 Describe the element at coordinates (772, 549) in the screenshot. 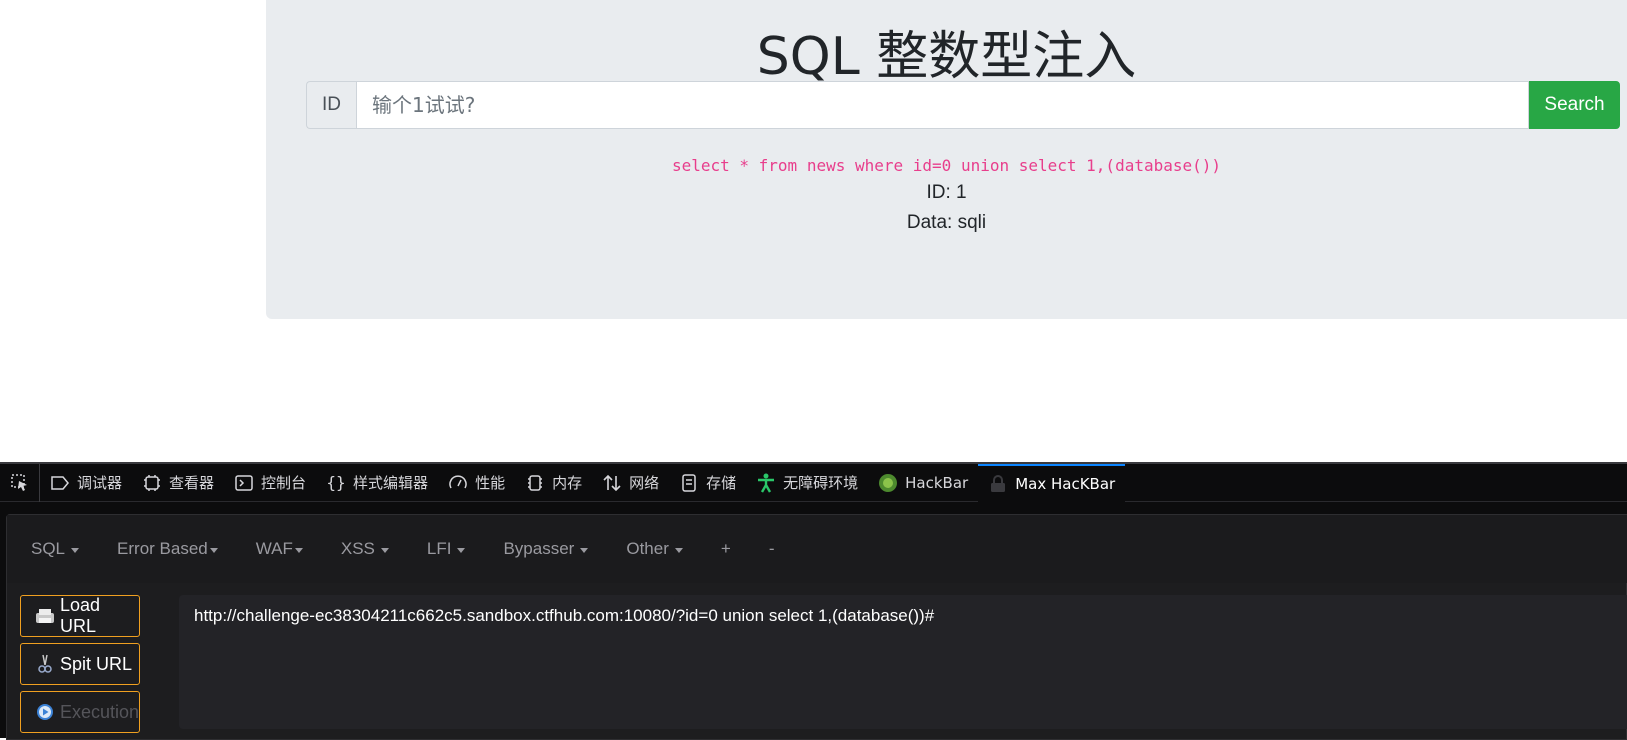

I see `menu-remove: -` at that location.